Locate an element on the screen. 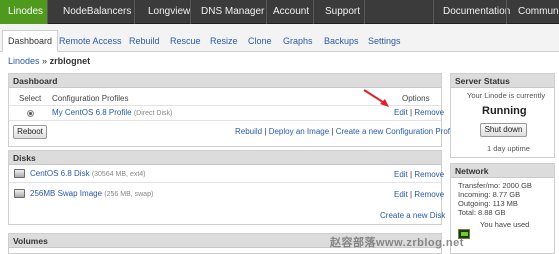  disk-1-edit-link: Edit is located at coordinates (401, 174).